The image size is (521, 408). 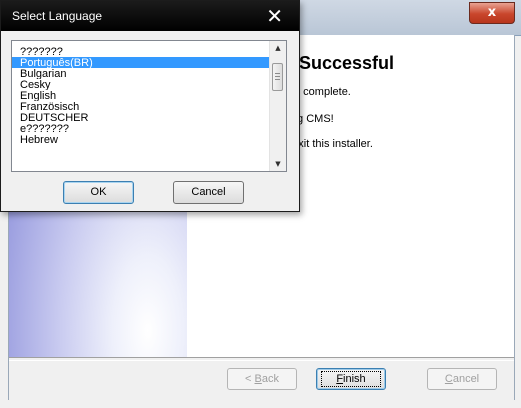 What do you see at coordinates (57, 16) in the screenshot?
I see `dialog-title: Select Language` at bounding box center [57, 16].